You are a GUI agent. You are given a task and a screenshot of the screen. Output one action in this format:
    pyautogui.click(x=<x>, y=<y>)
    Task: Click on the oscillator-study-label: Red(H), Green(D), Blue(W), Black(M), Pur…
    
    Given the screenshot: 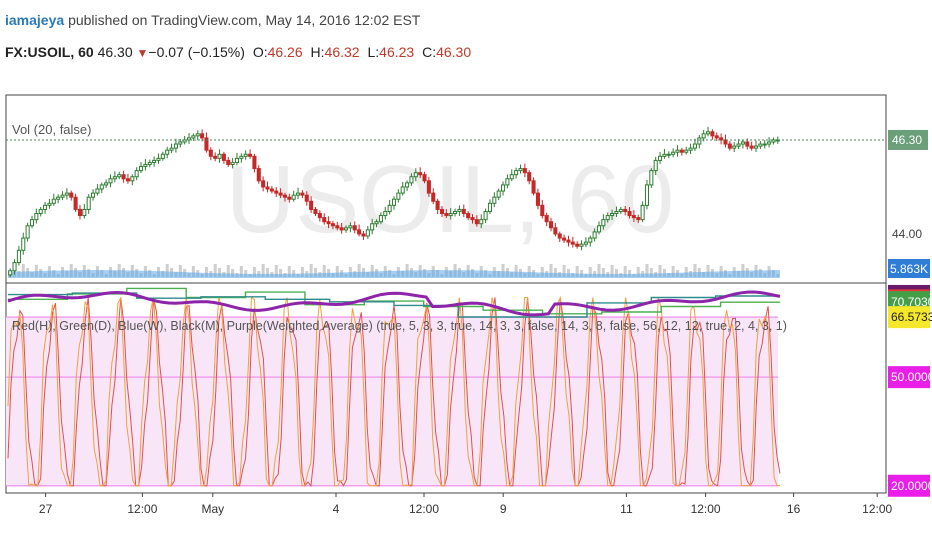 What is the action you would take?
    pyautogui.click(x=399, y=326)
    